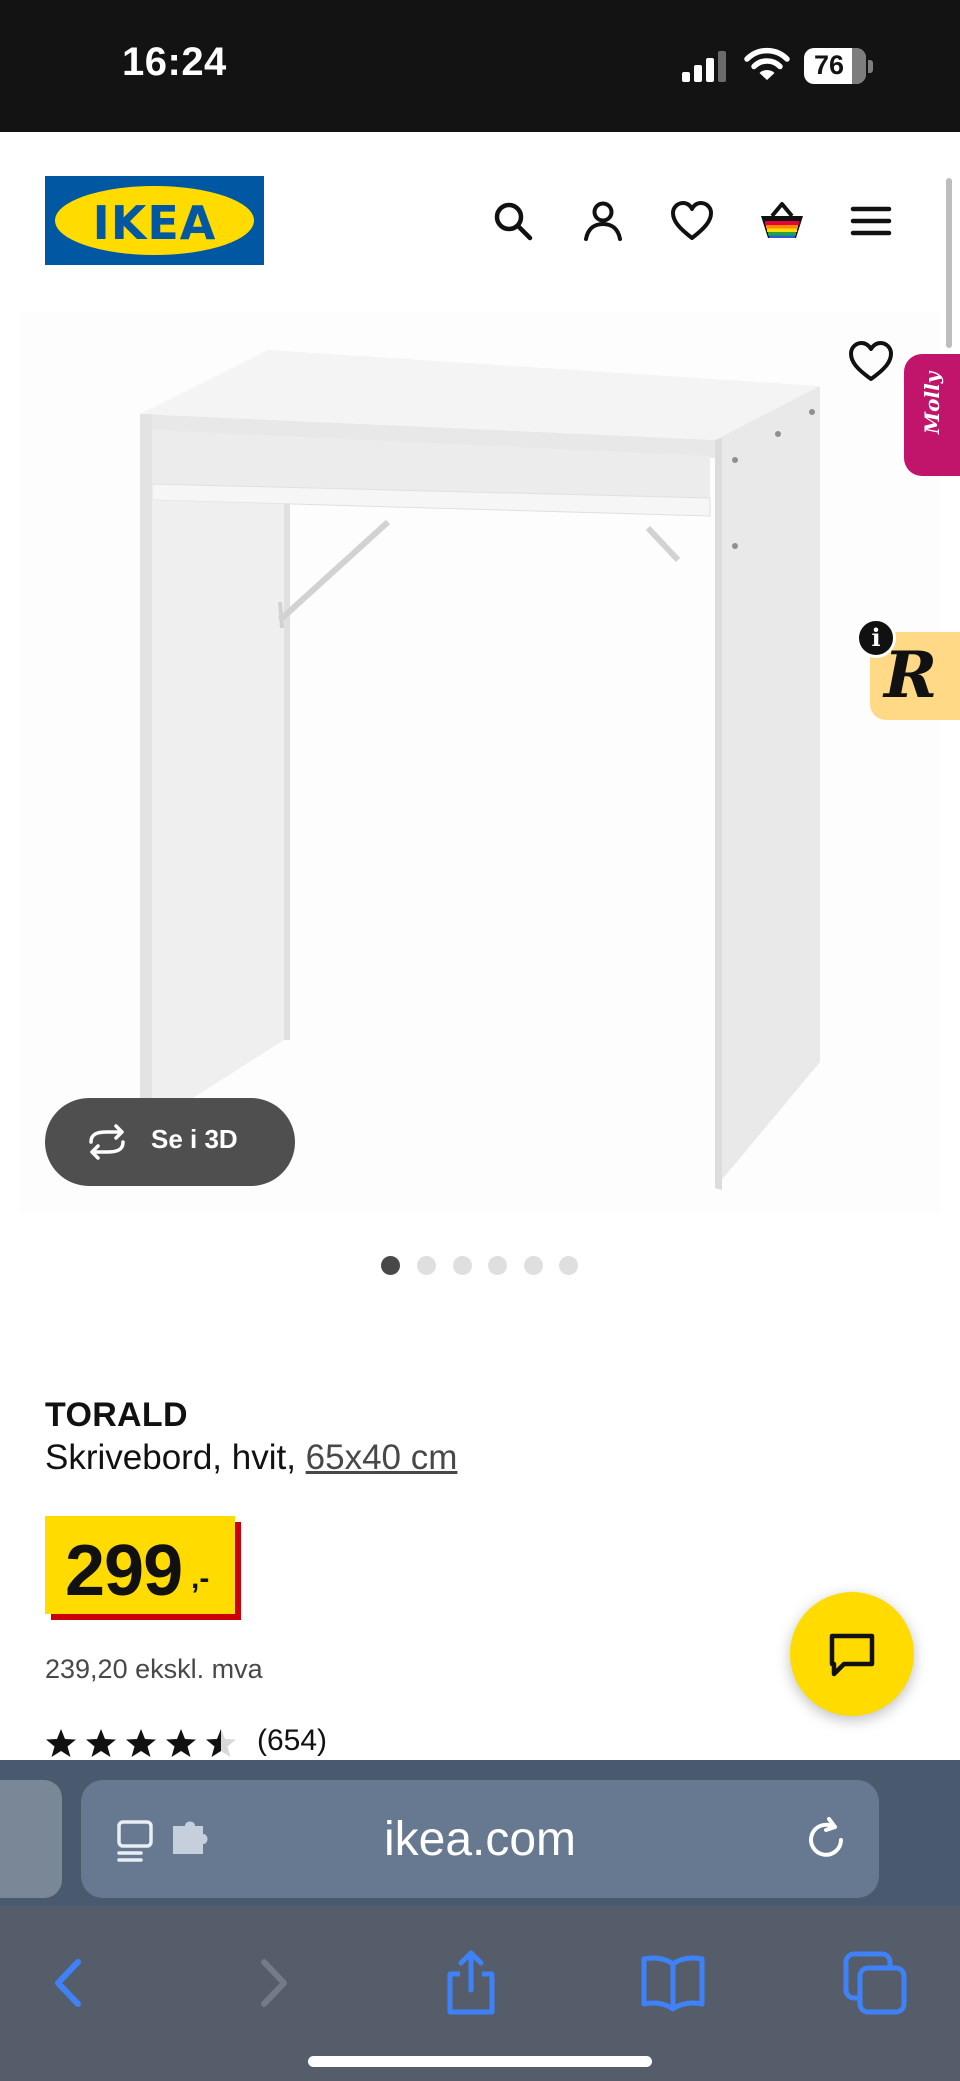 This screenshot has height=2081, width=960. Describe the element at coordinates (116, 1415) in the screenshot. I see `product-name: TORALD` at that location.